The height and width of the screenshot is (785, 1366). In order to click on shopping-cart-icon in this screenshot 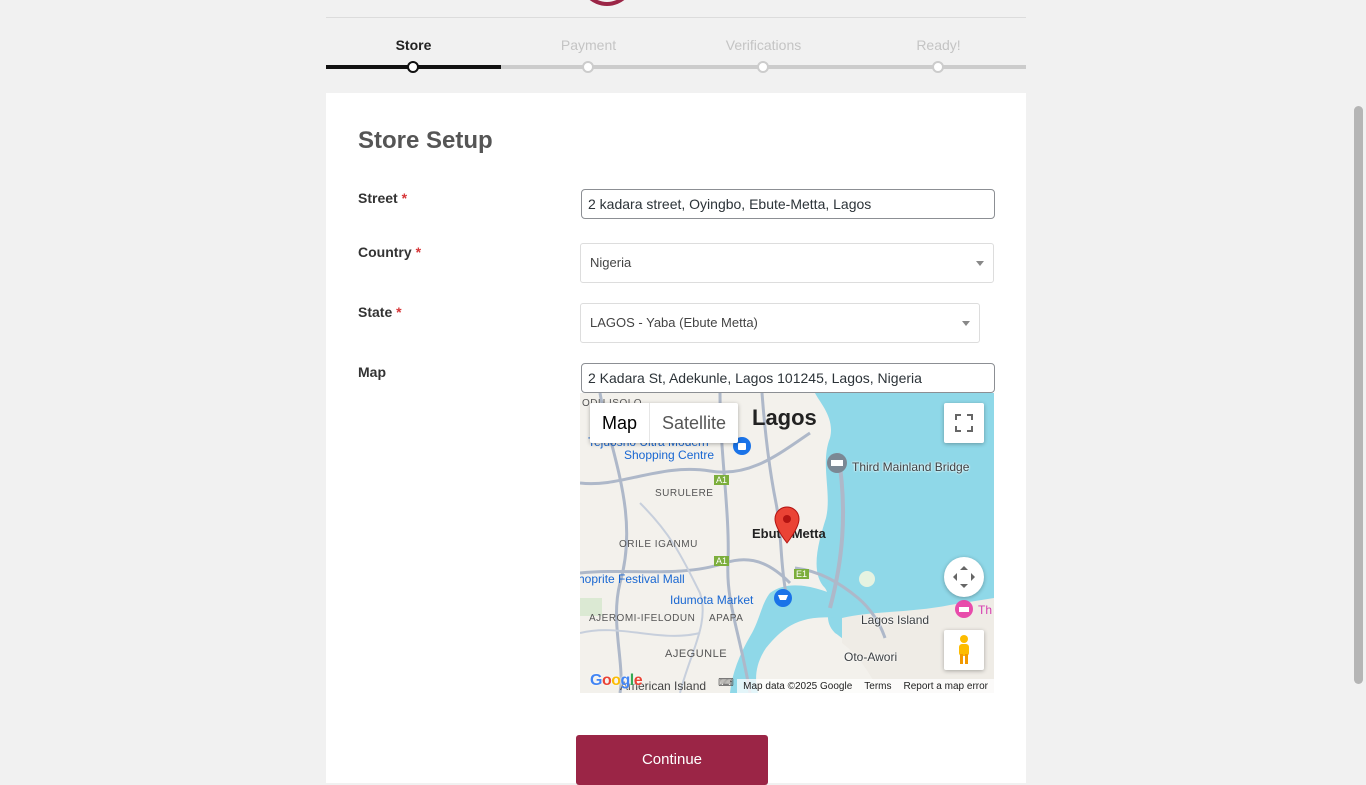, I will do `click(783, 598)`.